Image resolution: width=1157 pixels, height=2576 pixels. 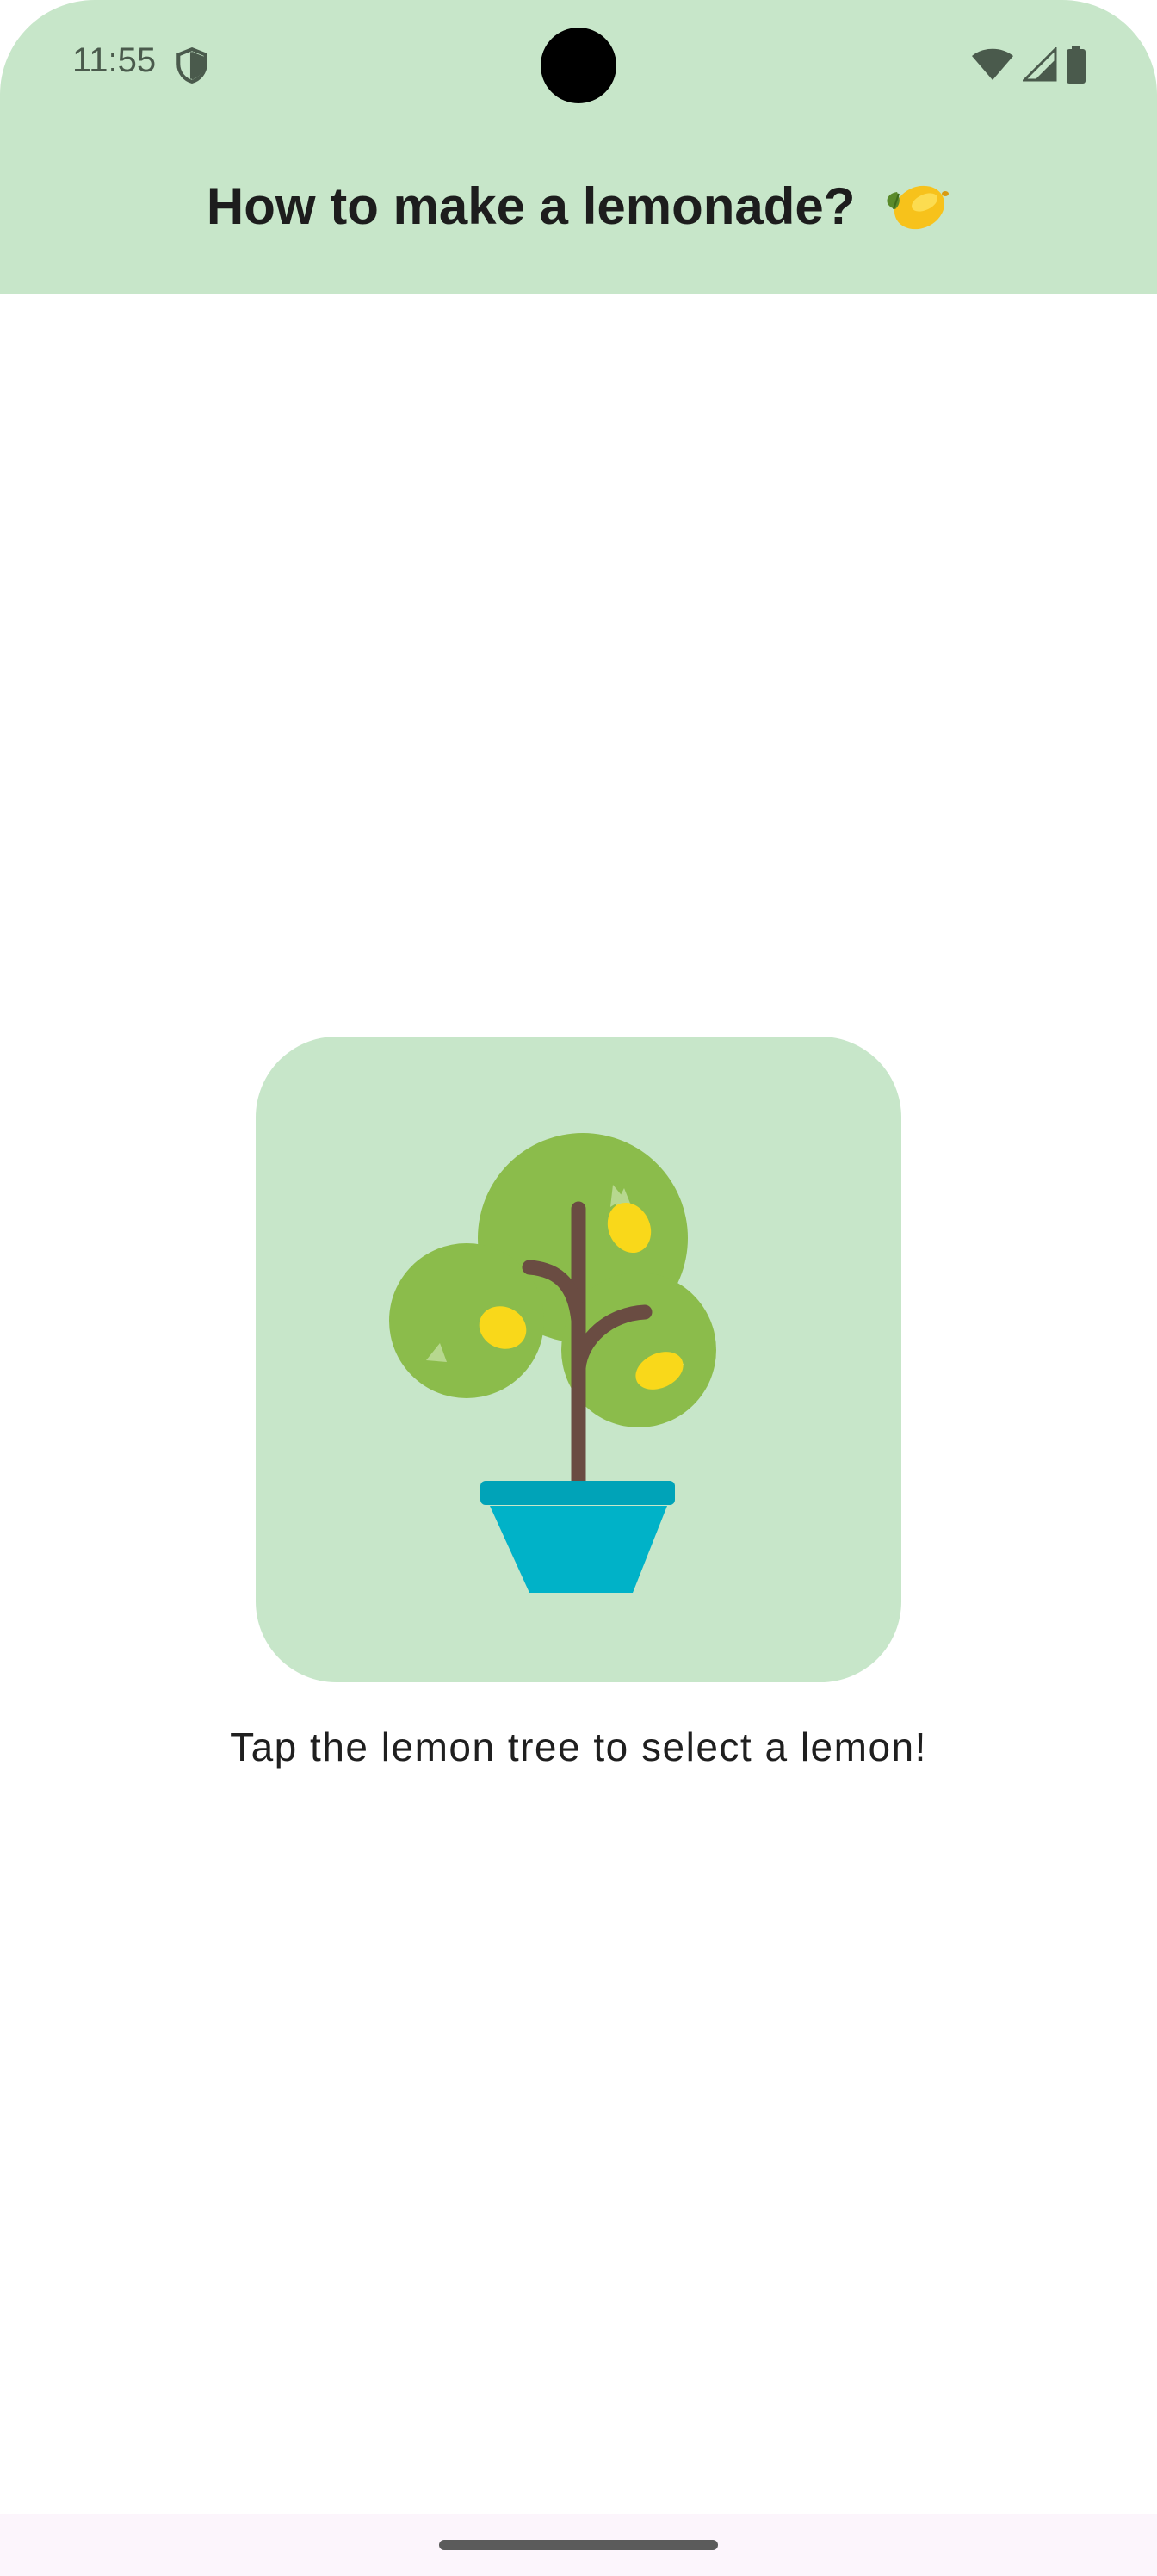 What do you see at coordinates (579, 2545) in the screenshot?
I see `gesture-handle` at bounding box center [579, 2545].